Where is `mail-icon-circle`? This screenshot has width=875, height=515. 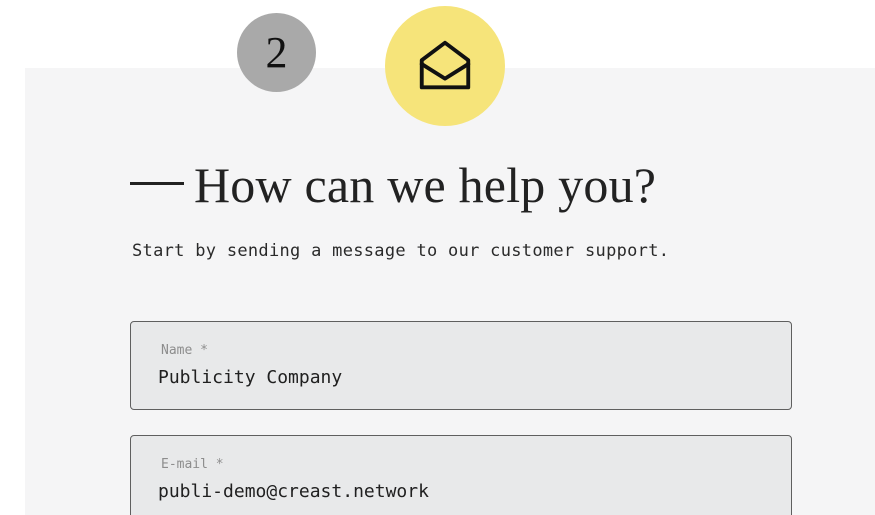 mail-icon-circle is located at coordinates (445, 66).